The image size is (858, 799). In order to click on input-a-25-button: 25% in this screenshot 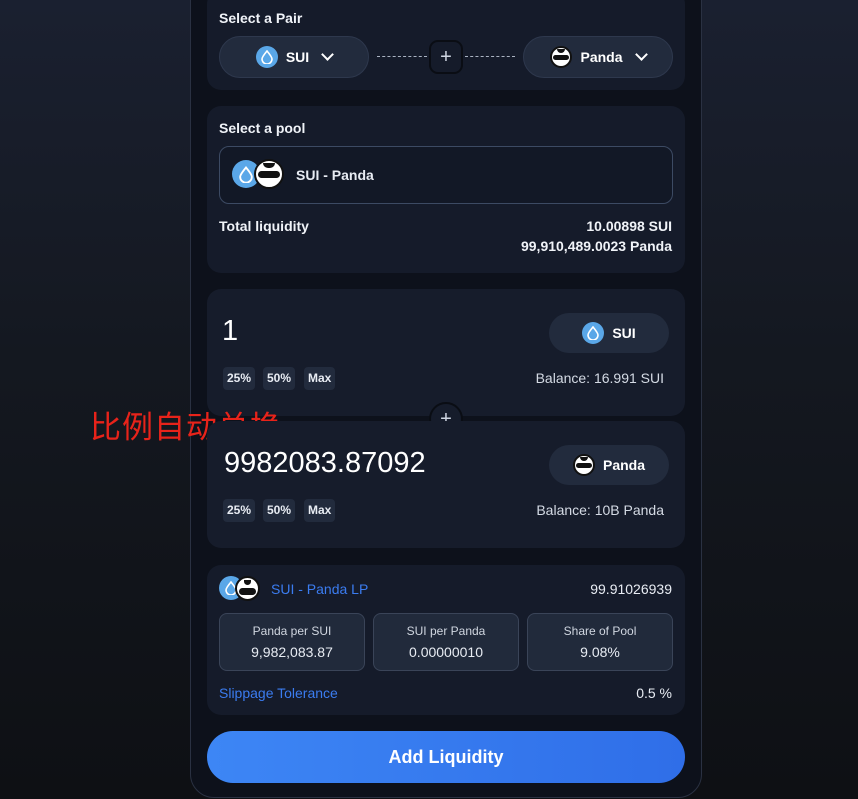, I will do `click(239, 378)`.